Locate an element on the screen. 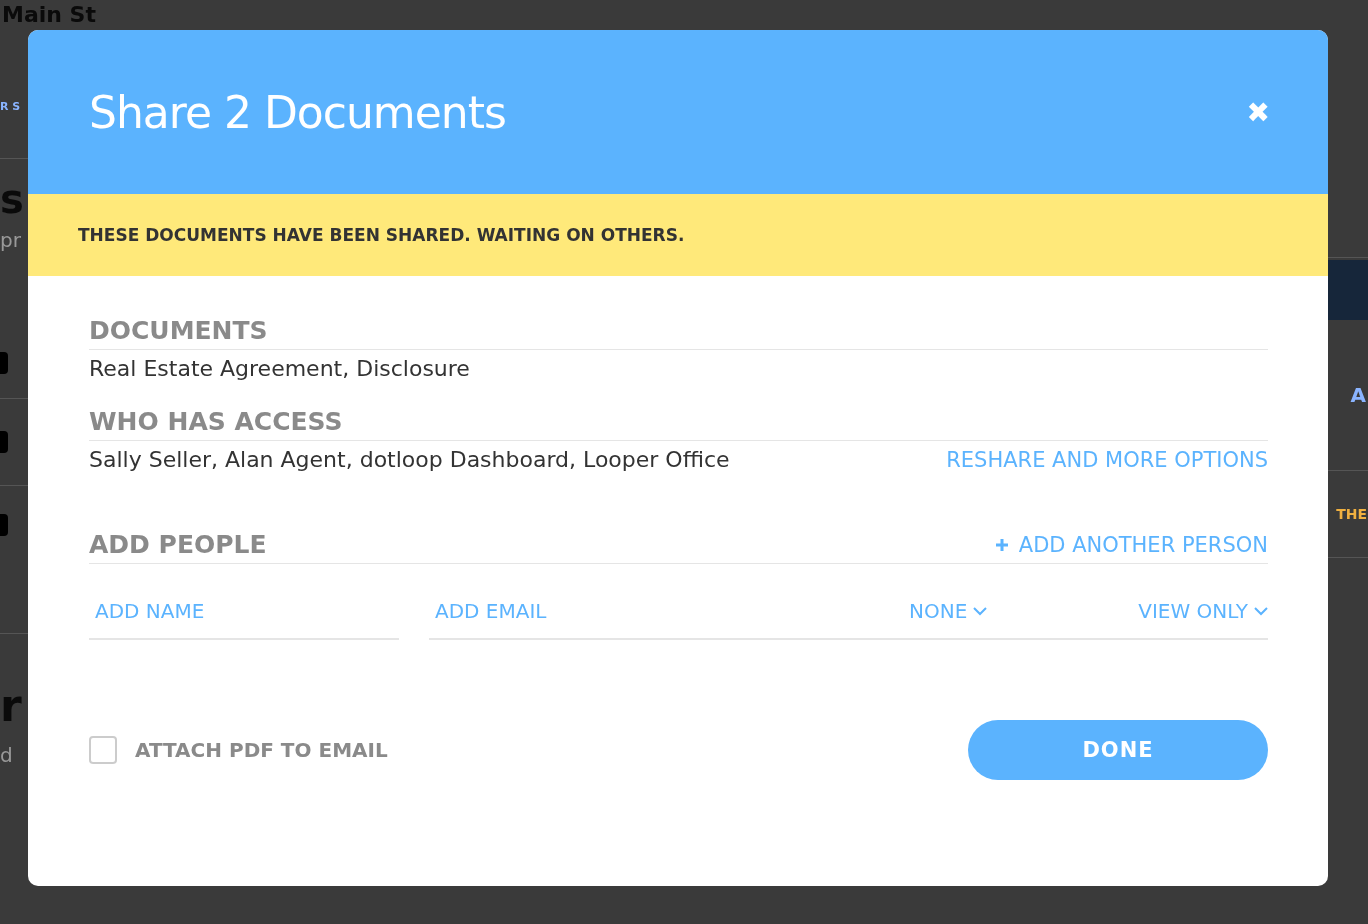  reshare-link: RESHARE AND MORE OPTIONS is located at coordinates (1107, 459).